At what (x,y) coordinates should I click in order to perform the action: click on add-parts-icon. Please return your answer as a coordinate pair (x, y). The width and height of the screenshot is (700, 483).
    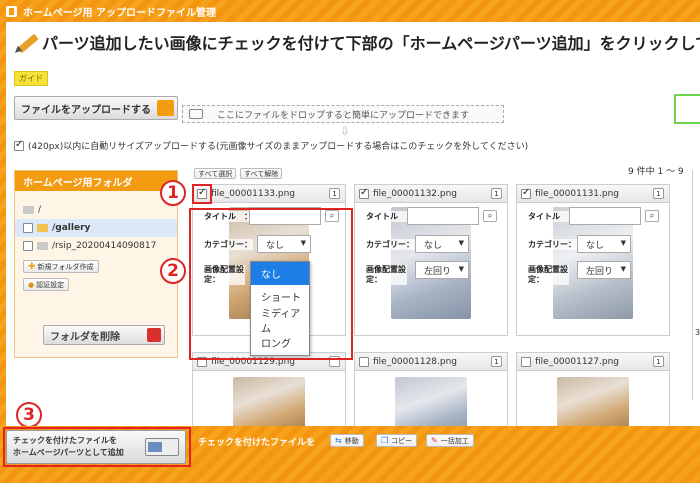
    Looking at the image, I should click on (162, 447).